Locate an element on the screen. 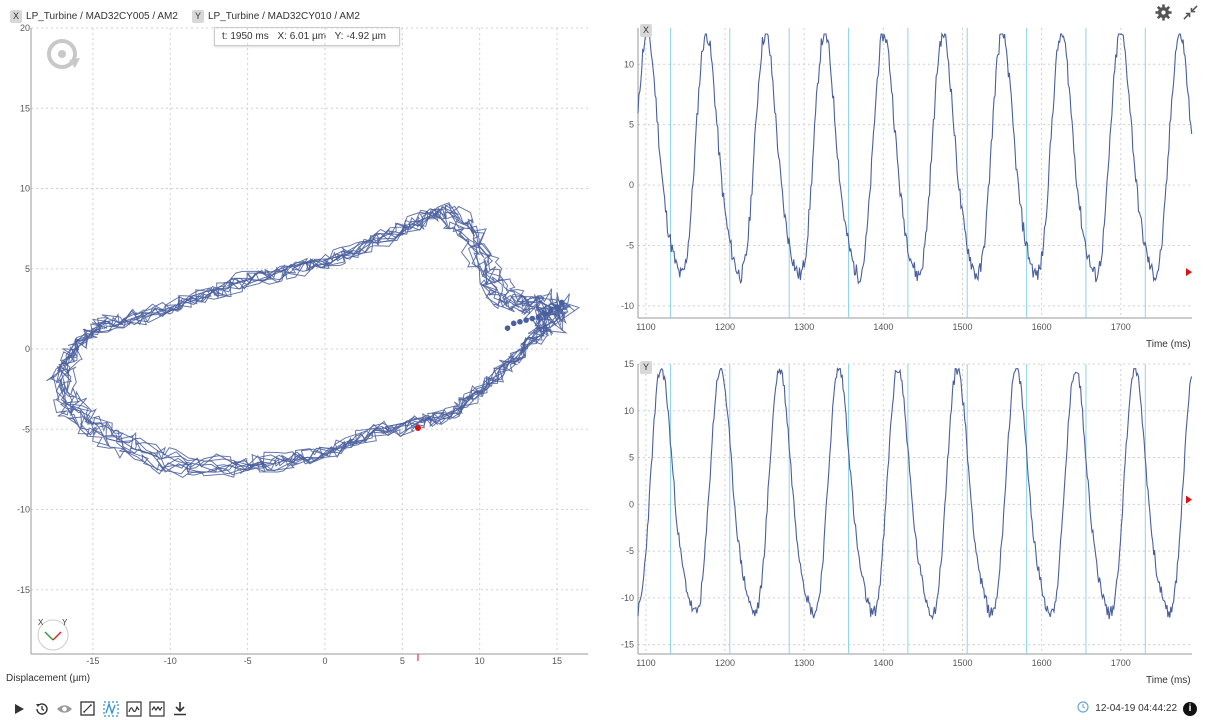 The height and width of the screenshot is (720, 1209). spectrum-view-icon is located at coordinates (156, 708).